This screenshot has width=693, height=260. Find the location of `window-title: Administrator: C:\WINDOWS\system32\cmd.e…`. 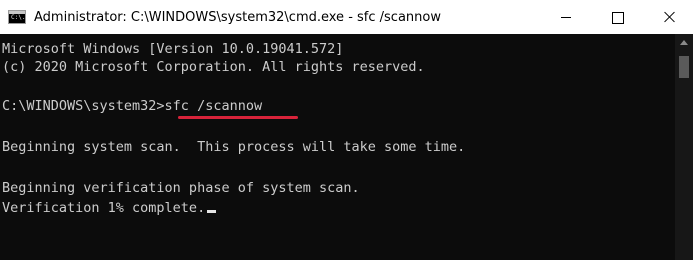

window-title: Administrator: C:\WINDOWS\system32\cmd.e… is located at coordinates (237, 17).